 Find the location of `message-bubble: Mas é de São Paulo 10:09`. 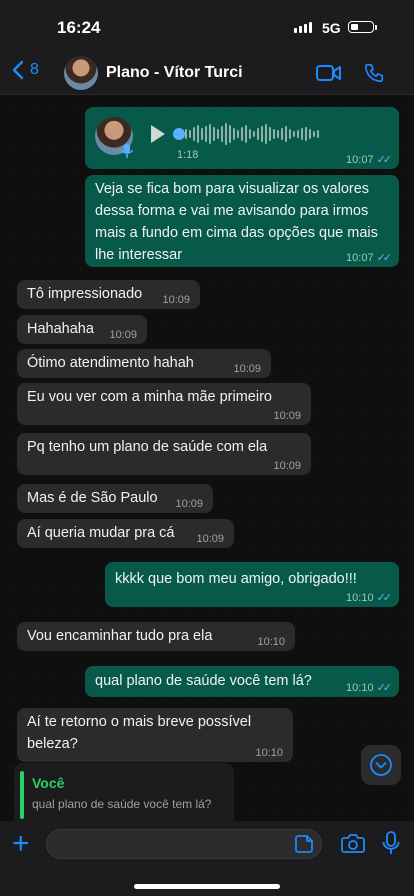

message-bubble: Mas é de São Paulo 10:09 is located at coordinates (115, 498).